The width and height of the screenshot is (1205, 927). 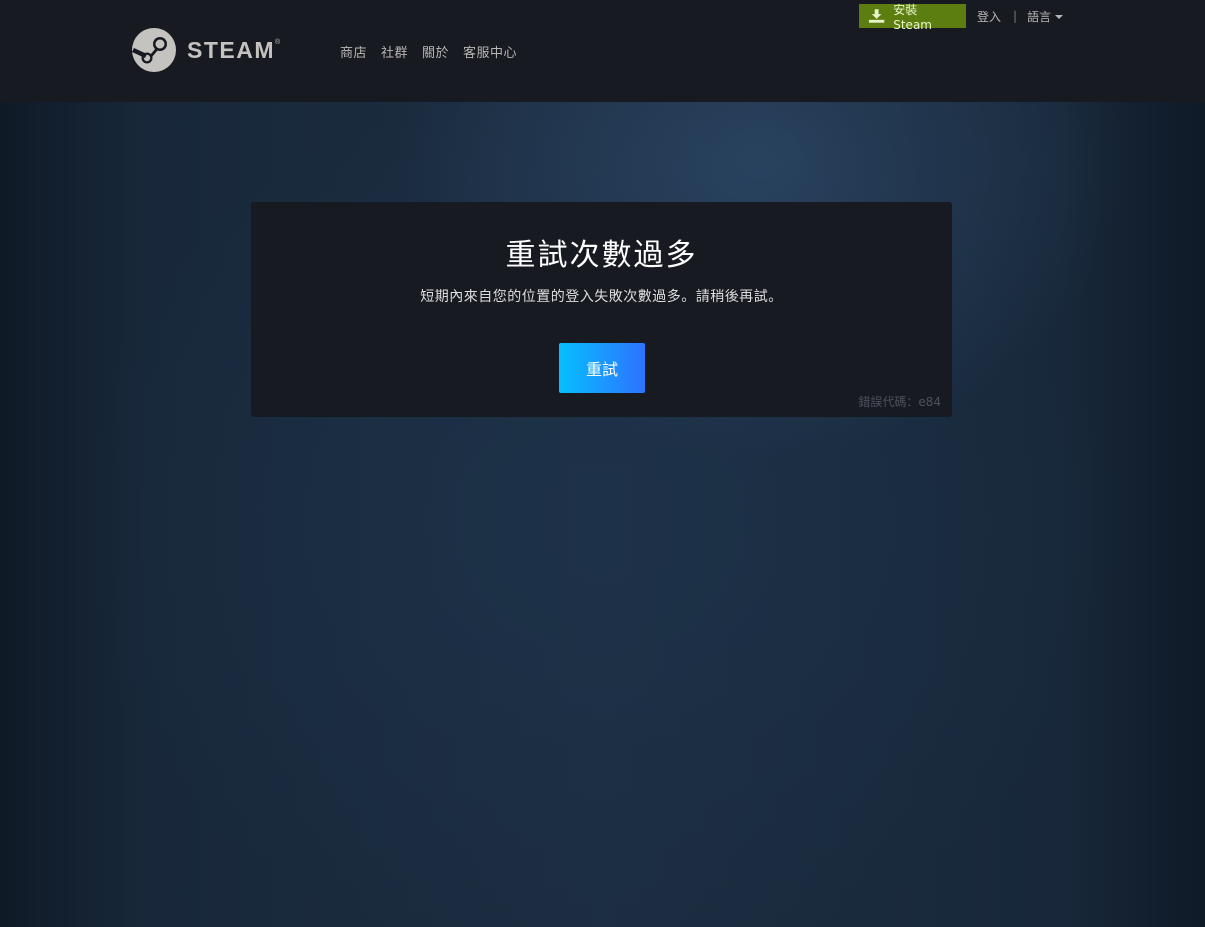 I want to click on language-label: 語言, so click(x=1039, y=16).